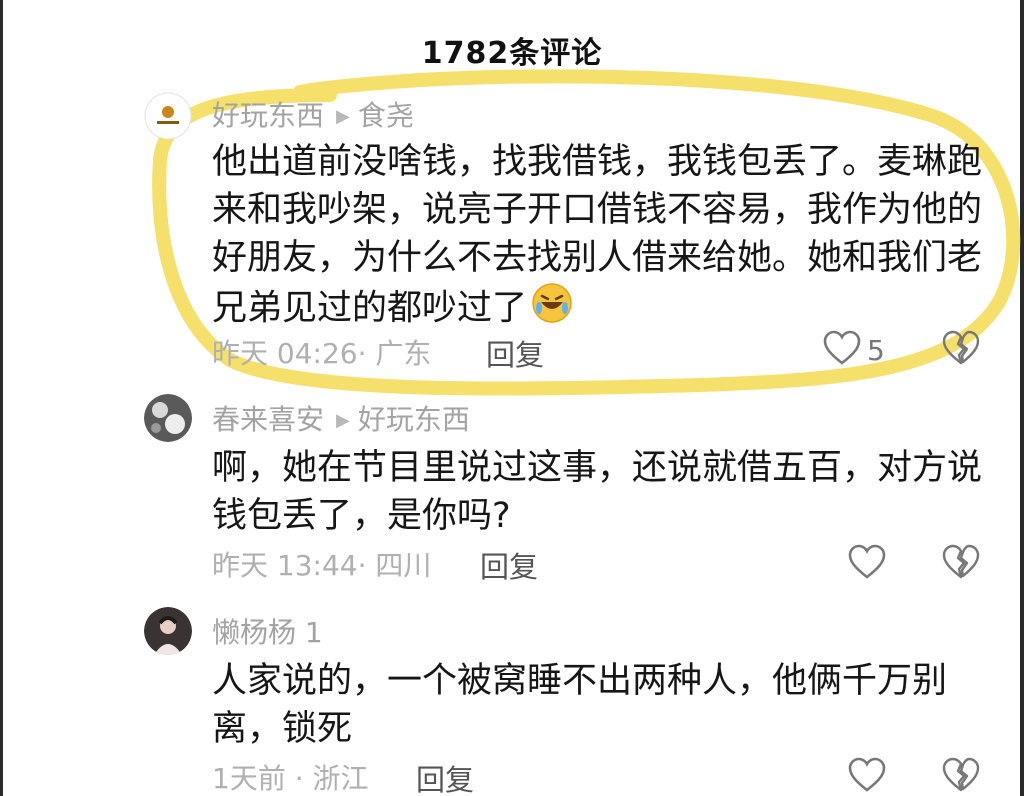 This screenshot has height=796, width=1024. Describe the element at coordinates (322, 353) in the screenshot. I see `comment-meta: 昨天 04:26· 广东` at that location.